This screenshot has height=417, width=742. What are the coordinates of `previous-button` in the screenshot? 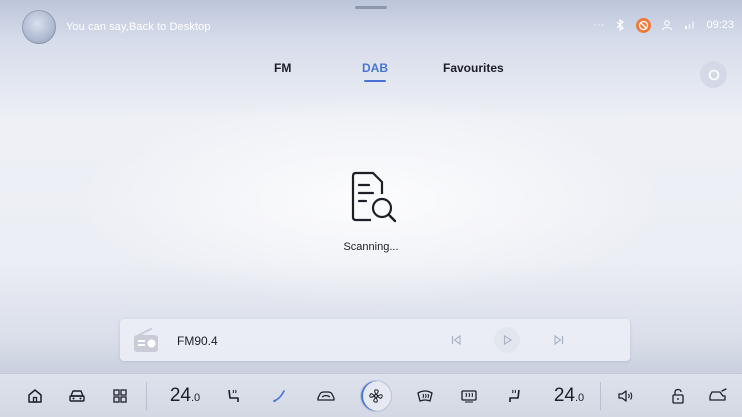 It's located at (456, 340).